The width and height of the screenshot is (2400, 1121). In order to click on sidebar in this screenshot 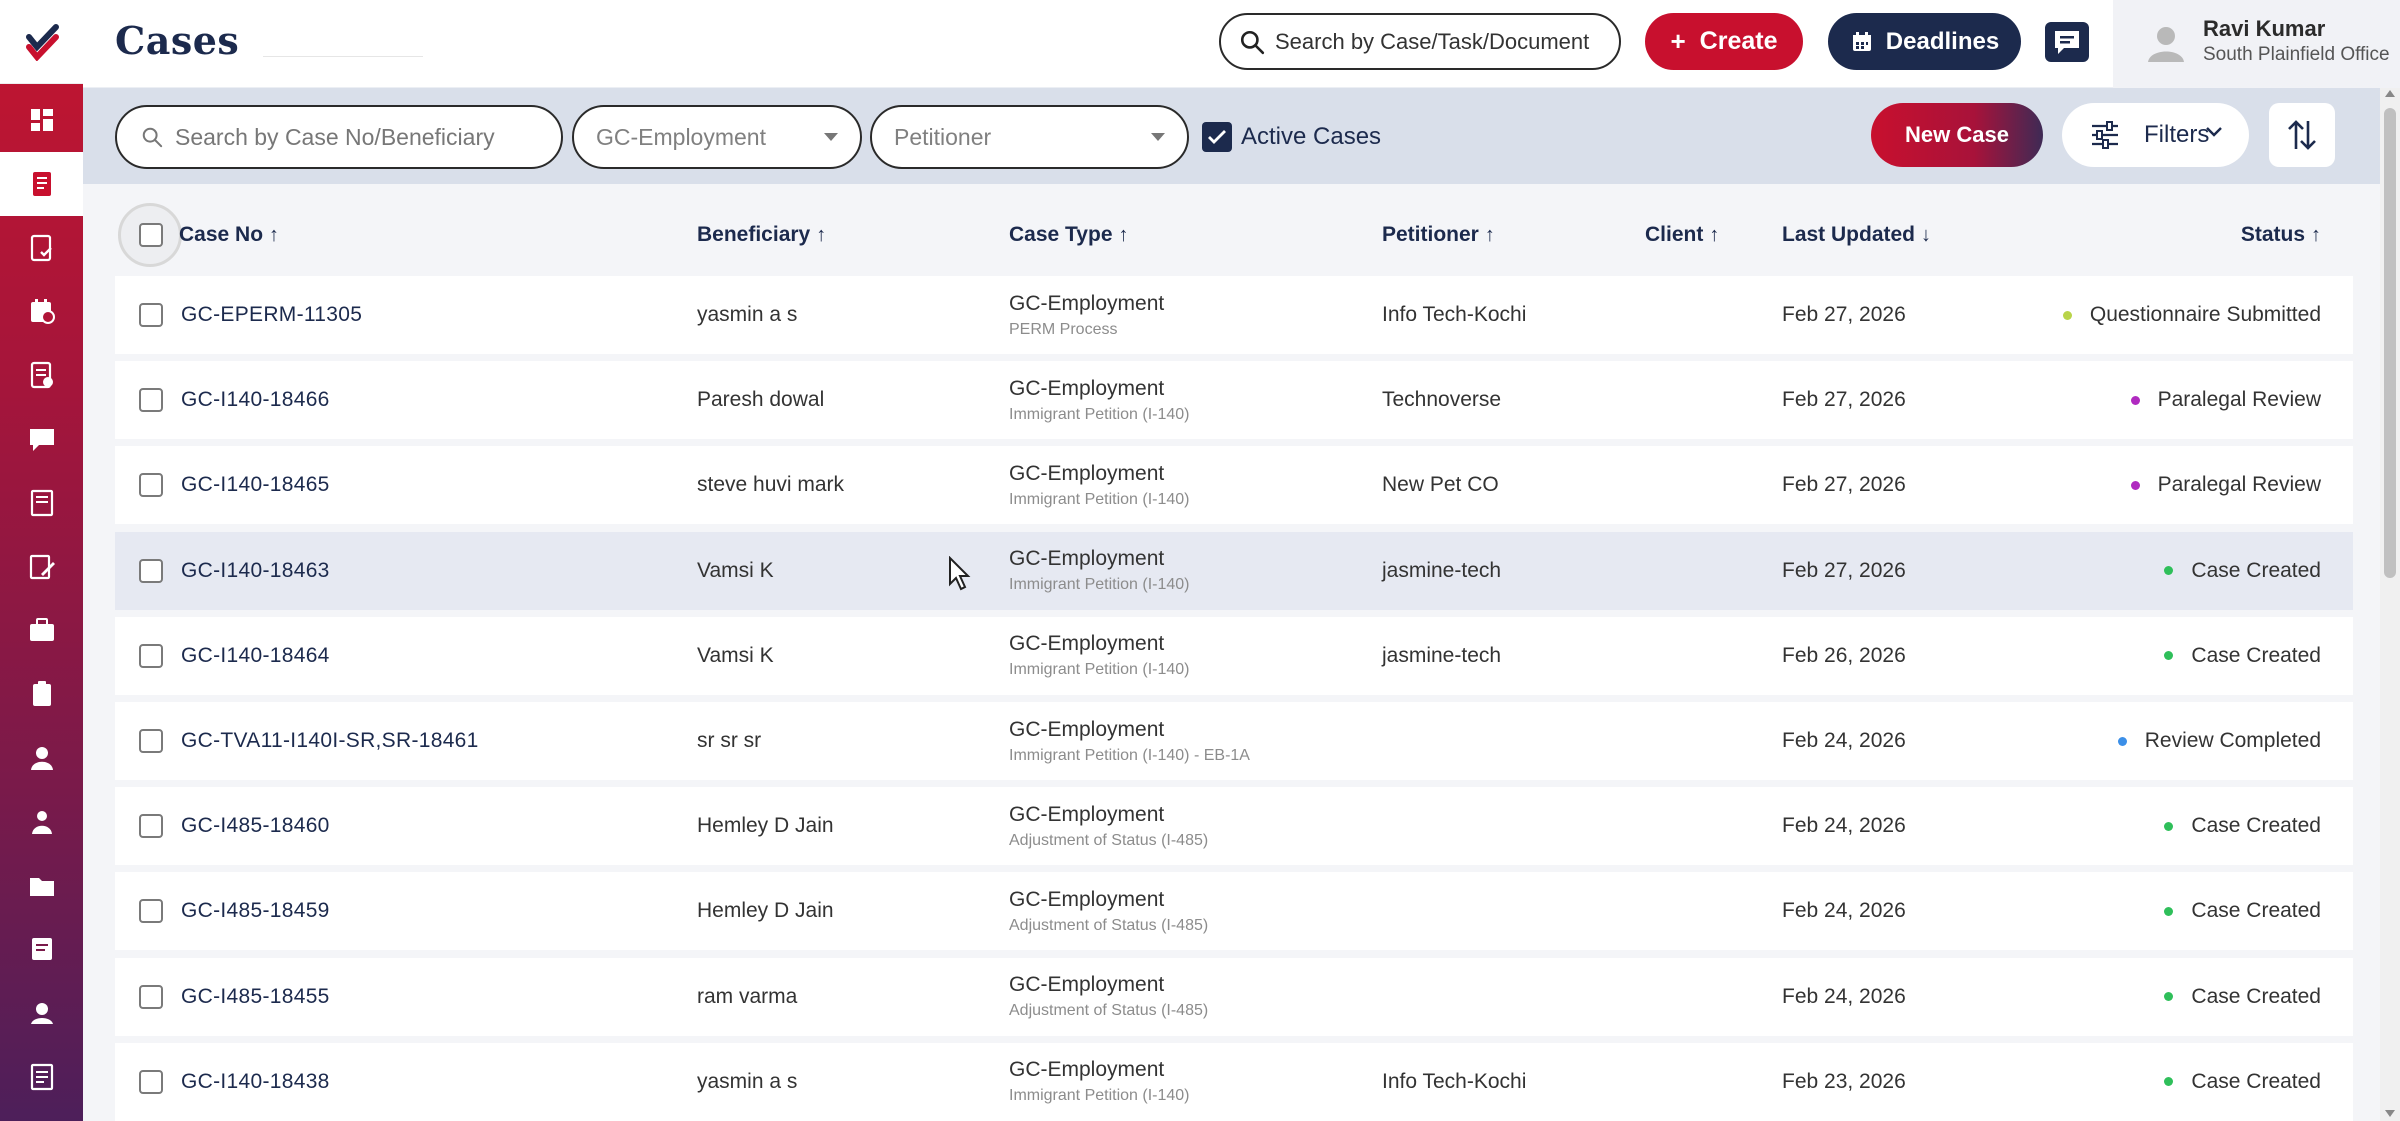, I will do `click(41, 560)`.